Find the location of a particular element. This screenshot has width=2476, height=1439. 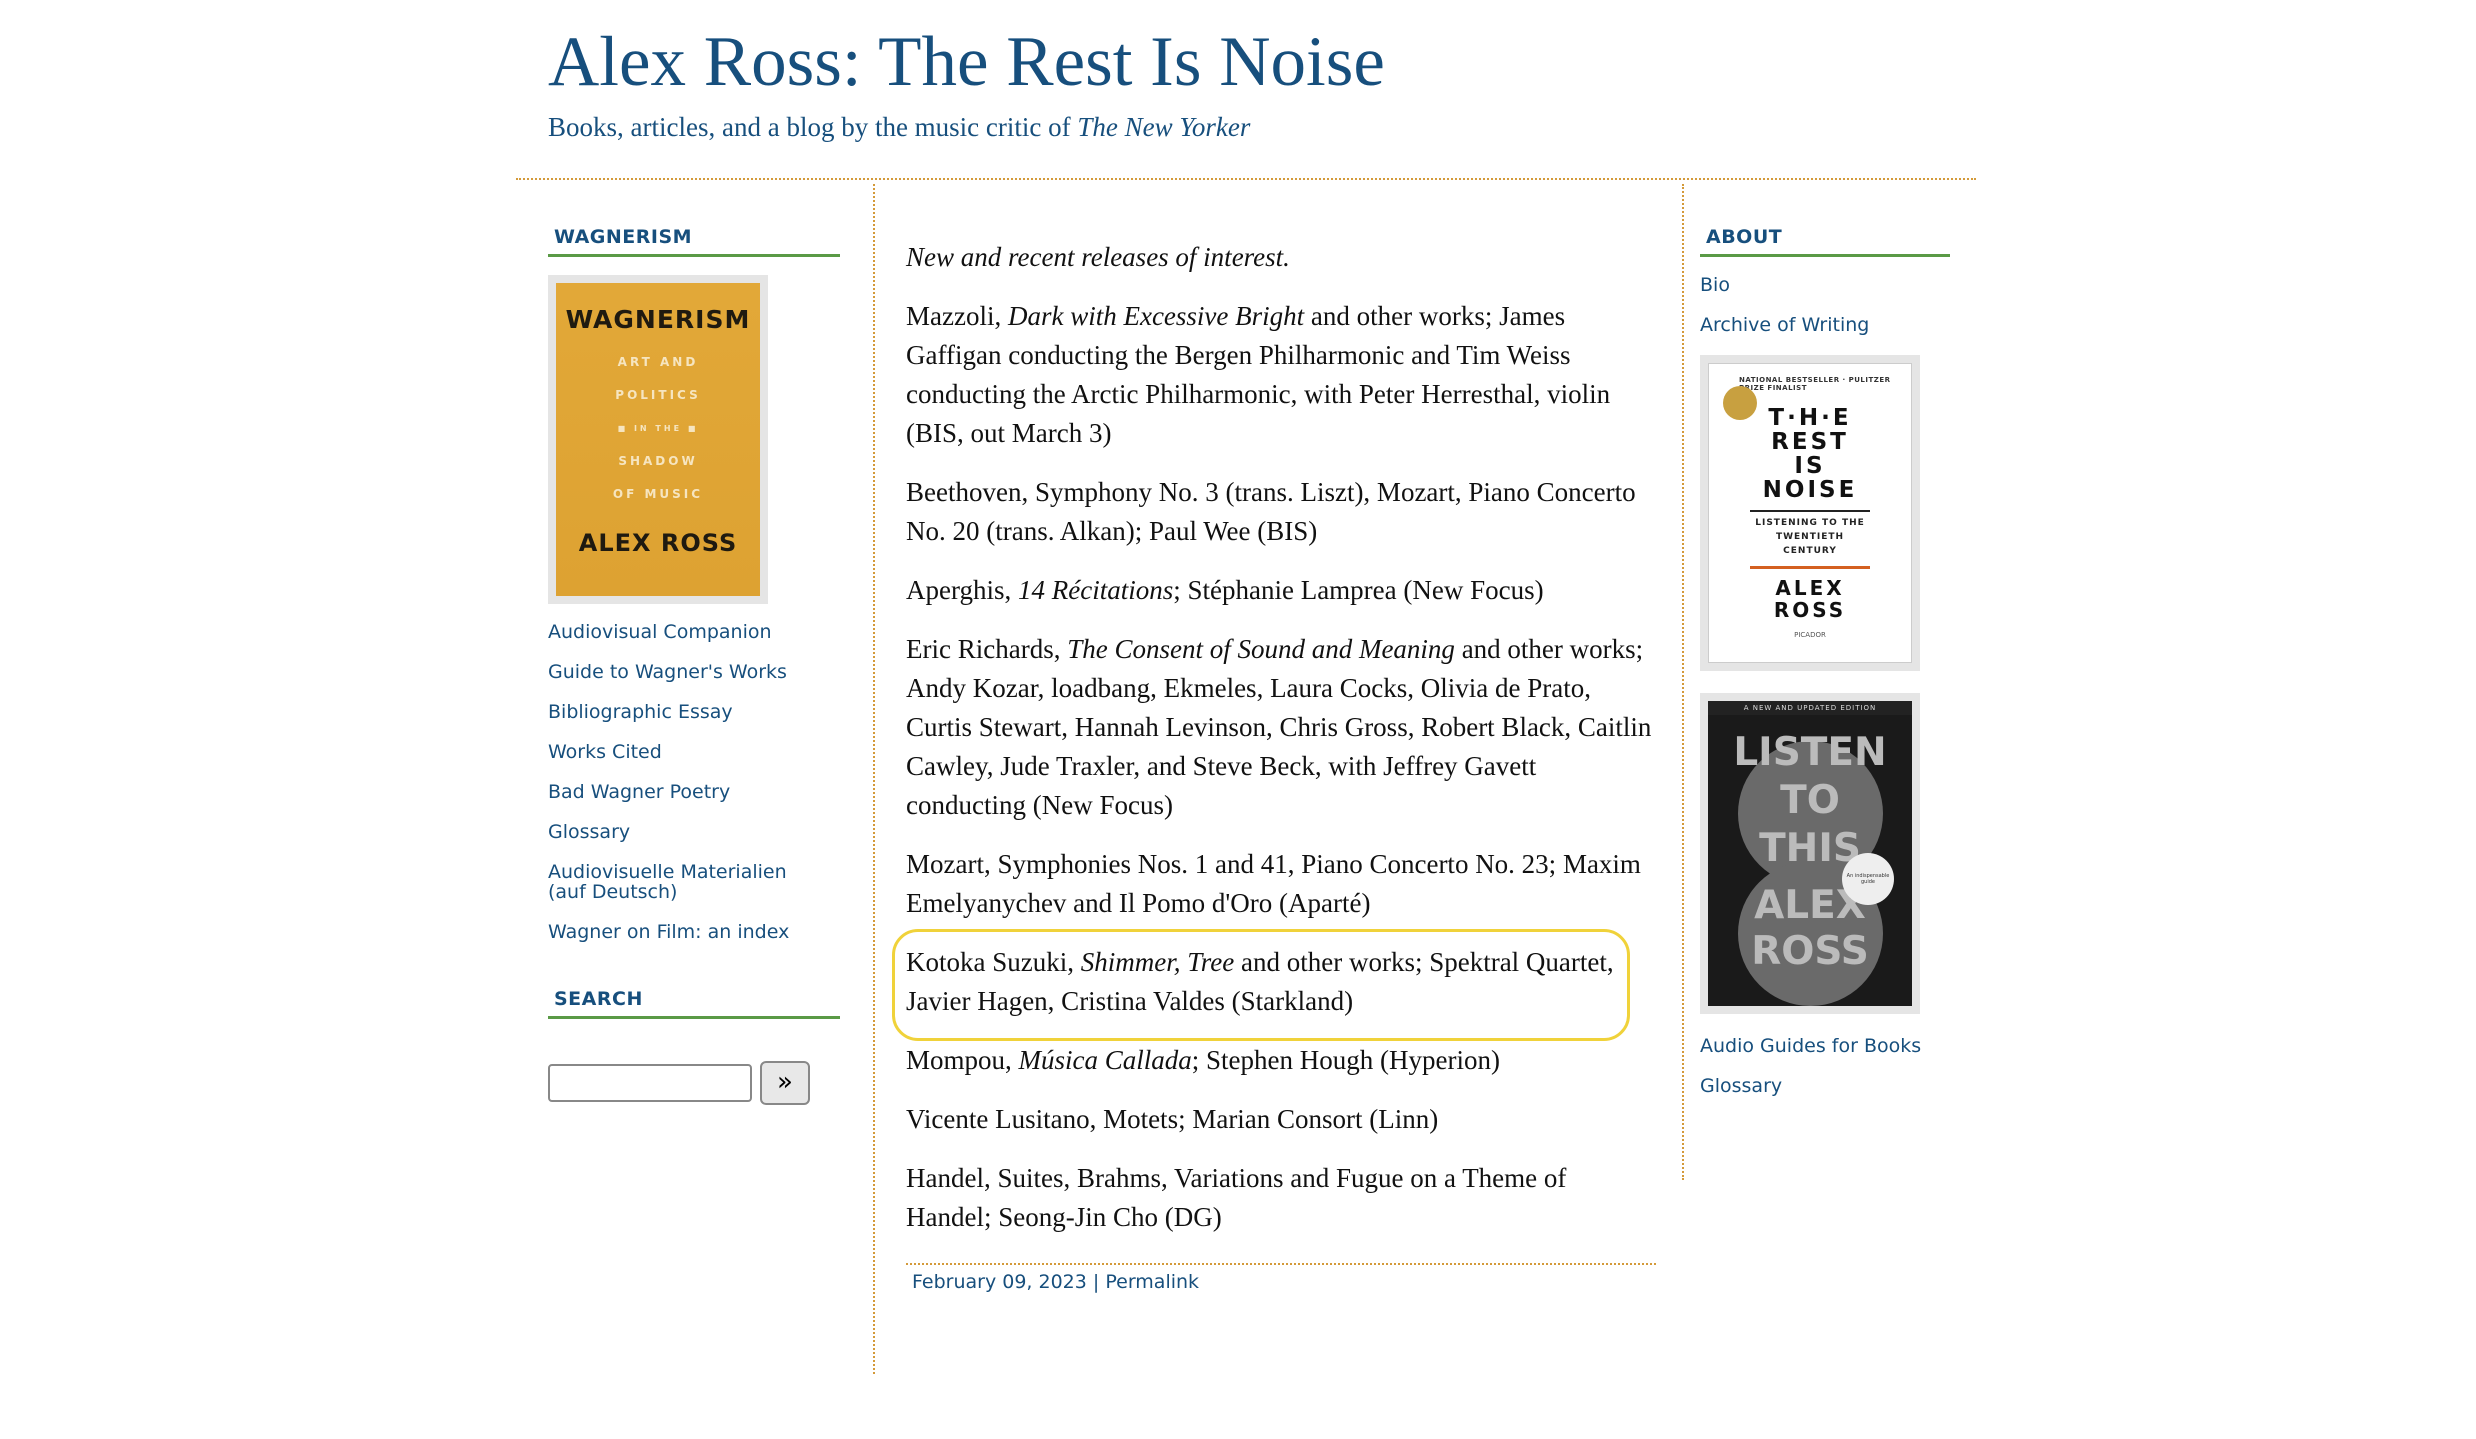

release-text: Mazzoli, is located at coordinates (957, 316).